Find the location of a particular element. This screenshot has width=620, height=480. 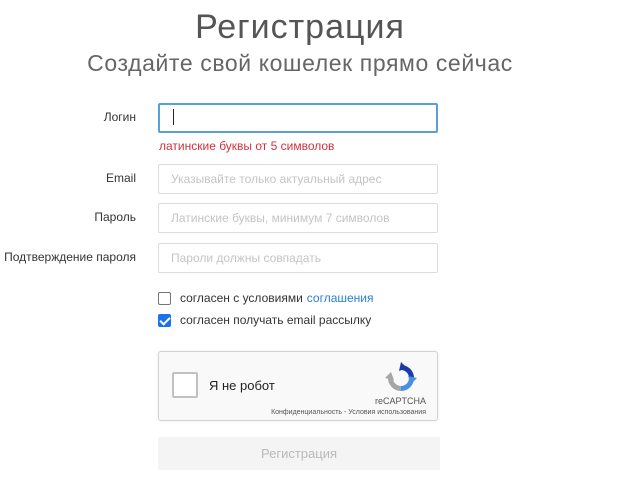

recaptcha-label: Я не робот is located at coordinates (242, 385).